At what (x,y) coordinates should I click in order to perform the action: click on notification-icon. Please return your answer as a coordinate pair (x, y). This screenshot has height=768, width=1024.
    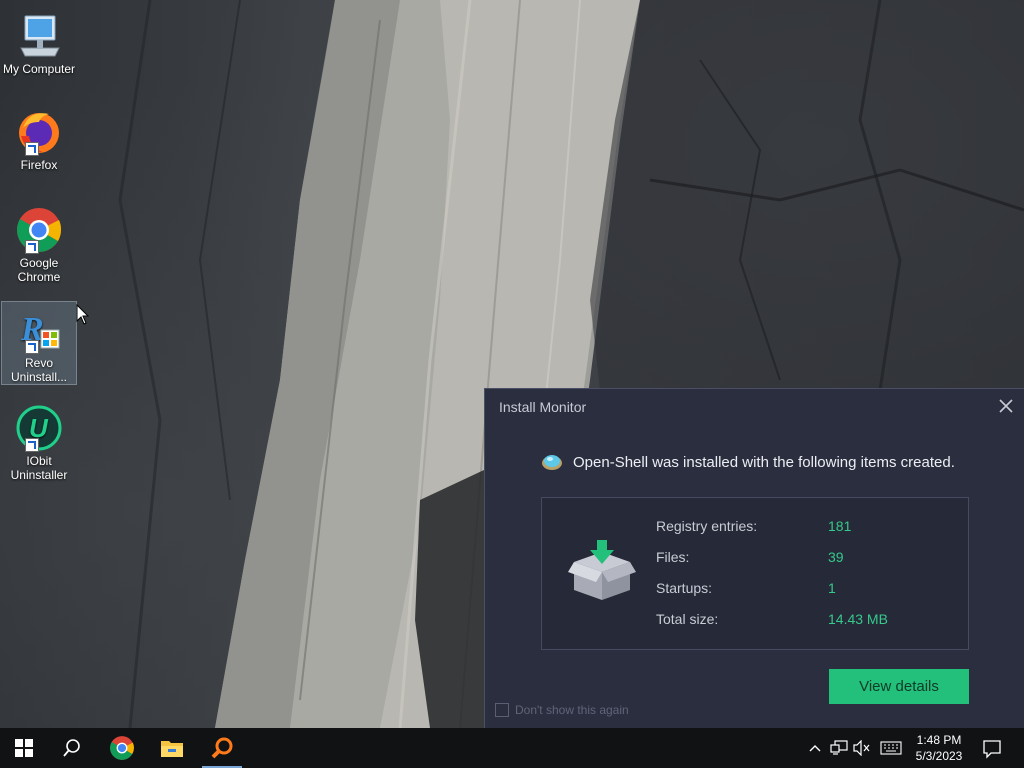
    Looking at the image, I should click on (992, 749).